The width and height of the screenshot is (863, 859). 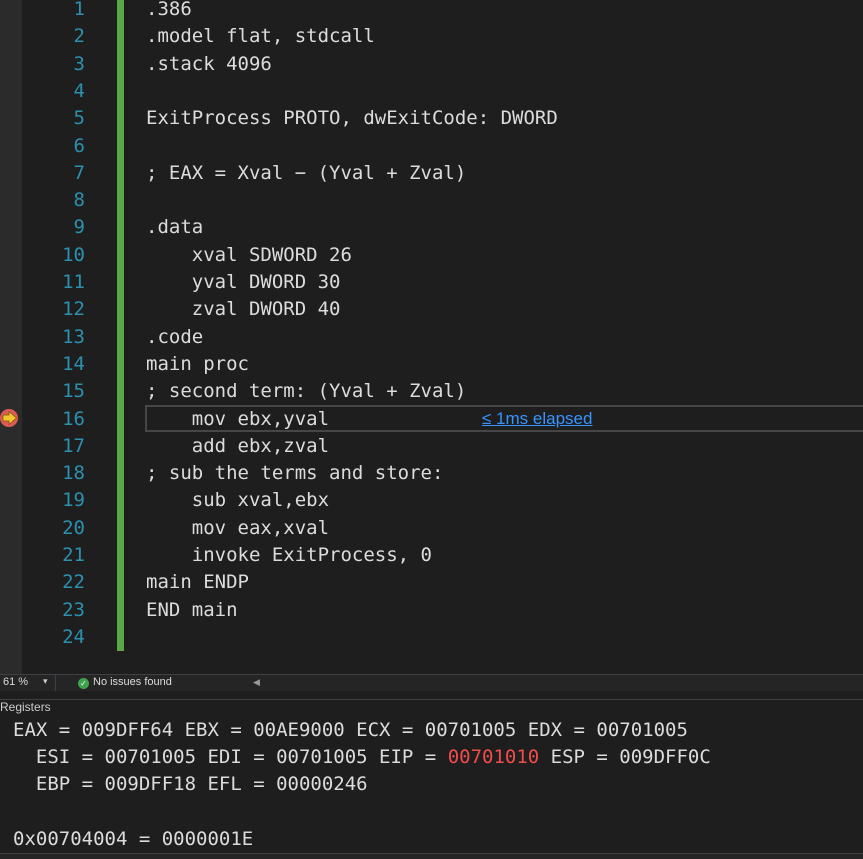 What do you see at coordinates (431, 682) in the screenshot?
I see `editor-status-bar: 61 % ▾ ✓ No issues found ◀` at bounding box center [431, 682].